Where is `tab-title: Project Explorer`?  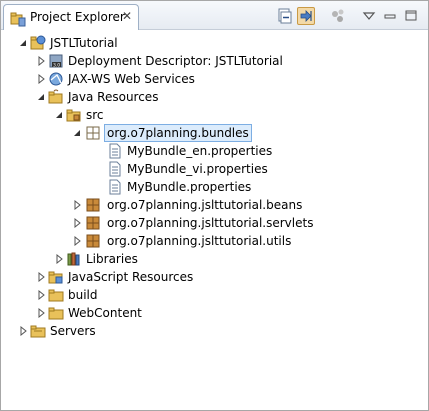 tab-title: Project Explorer is located at coordinates (77, 17).